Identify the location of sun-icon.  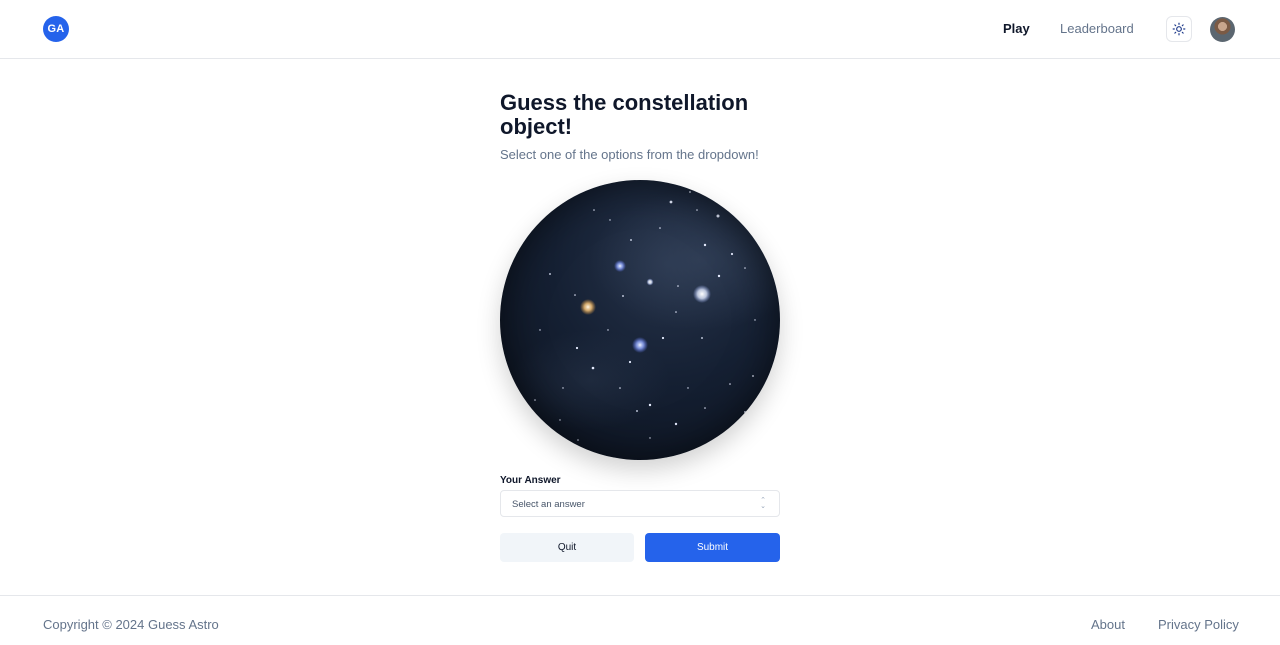
(1179, 29).